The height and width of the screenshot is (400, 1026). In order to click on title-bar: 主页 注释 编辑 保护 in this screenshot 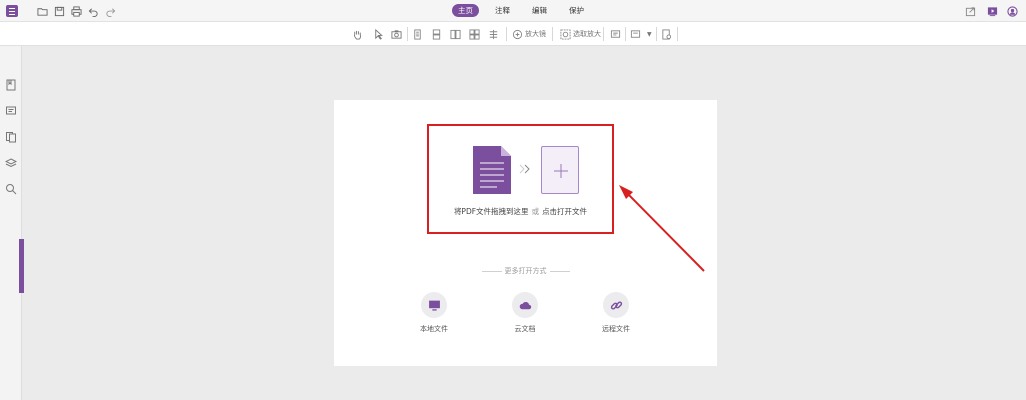, I will do `click(513, 11)`.